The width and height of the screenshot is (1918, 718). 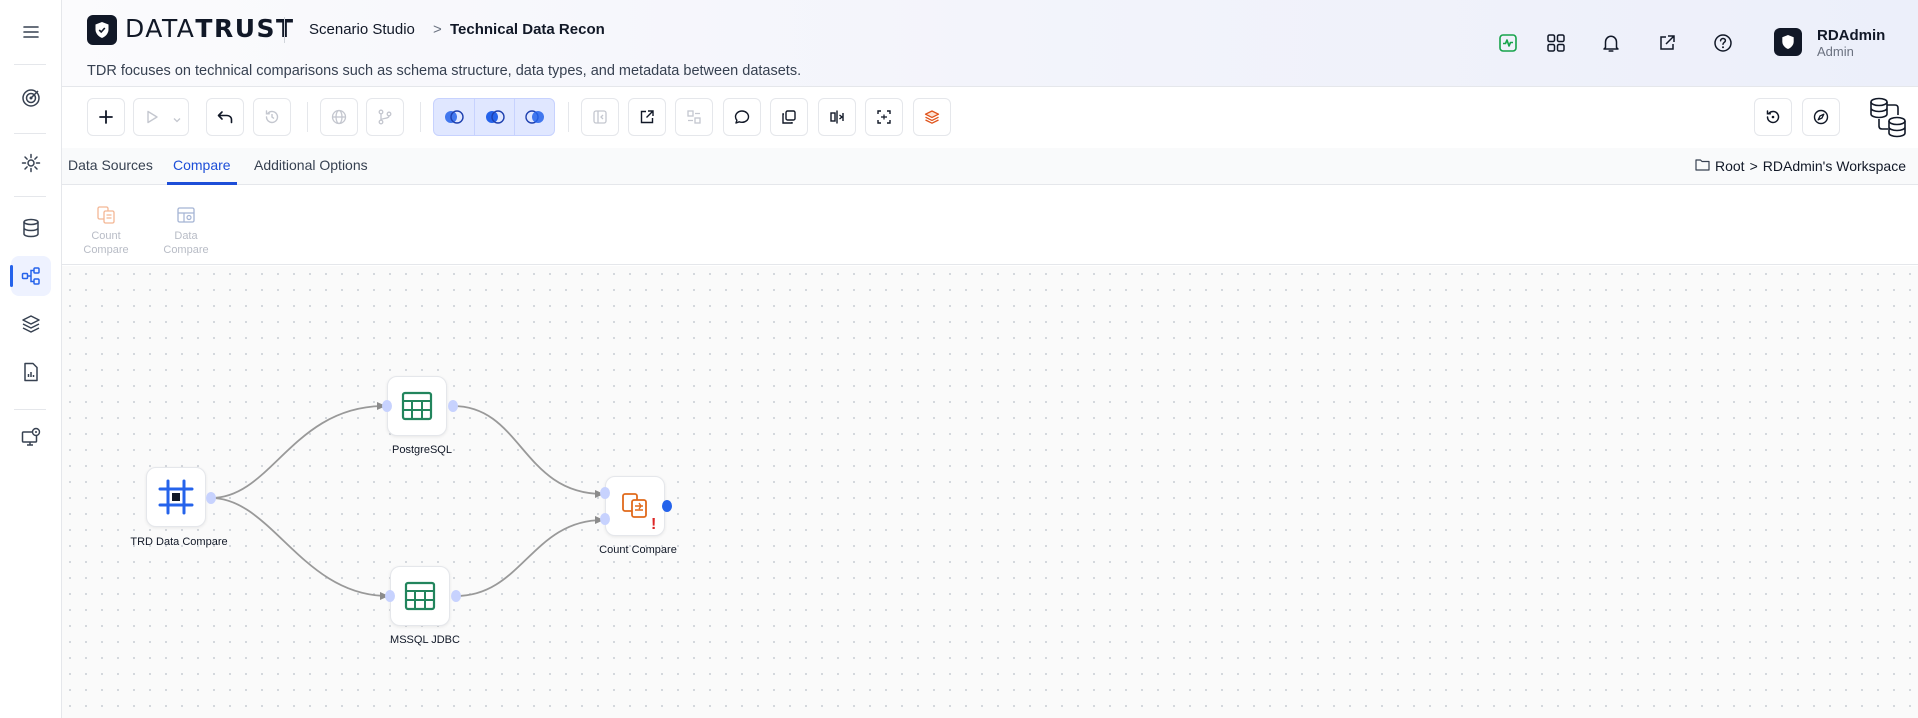 I want to click on gear-icon, so click(x=31, y=163).